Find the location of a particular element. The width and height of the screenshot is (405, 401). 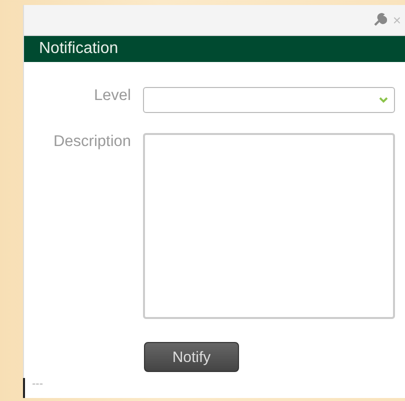

field-label: Level is located at coordinates (111, 96).